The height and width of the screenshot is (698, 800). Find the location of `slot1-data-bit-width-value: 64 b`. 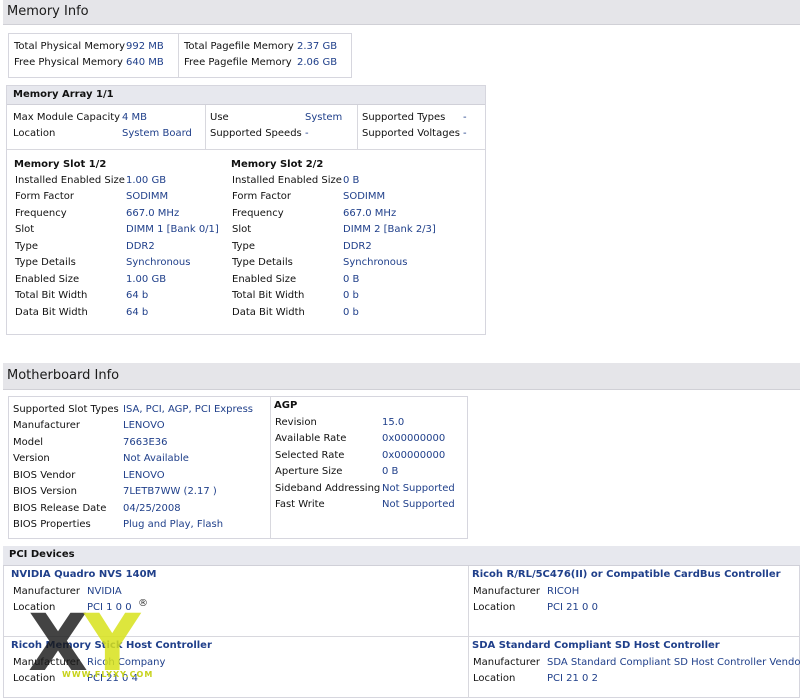

slot1-data-bit-width-value: 64 b is located at coordinates (137, 312).